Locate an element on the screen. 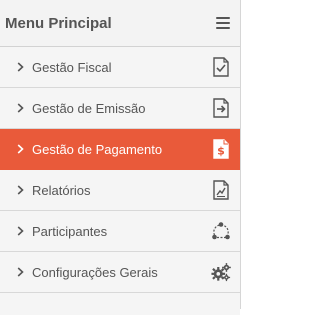 This screenshot has height=315, width=320. document-dollar-icon: $ is located at coordinates (221, 149).